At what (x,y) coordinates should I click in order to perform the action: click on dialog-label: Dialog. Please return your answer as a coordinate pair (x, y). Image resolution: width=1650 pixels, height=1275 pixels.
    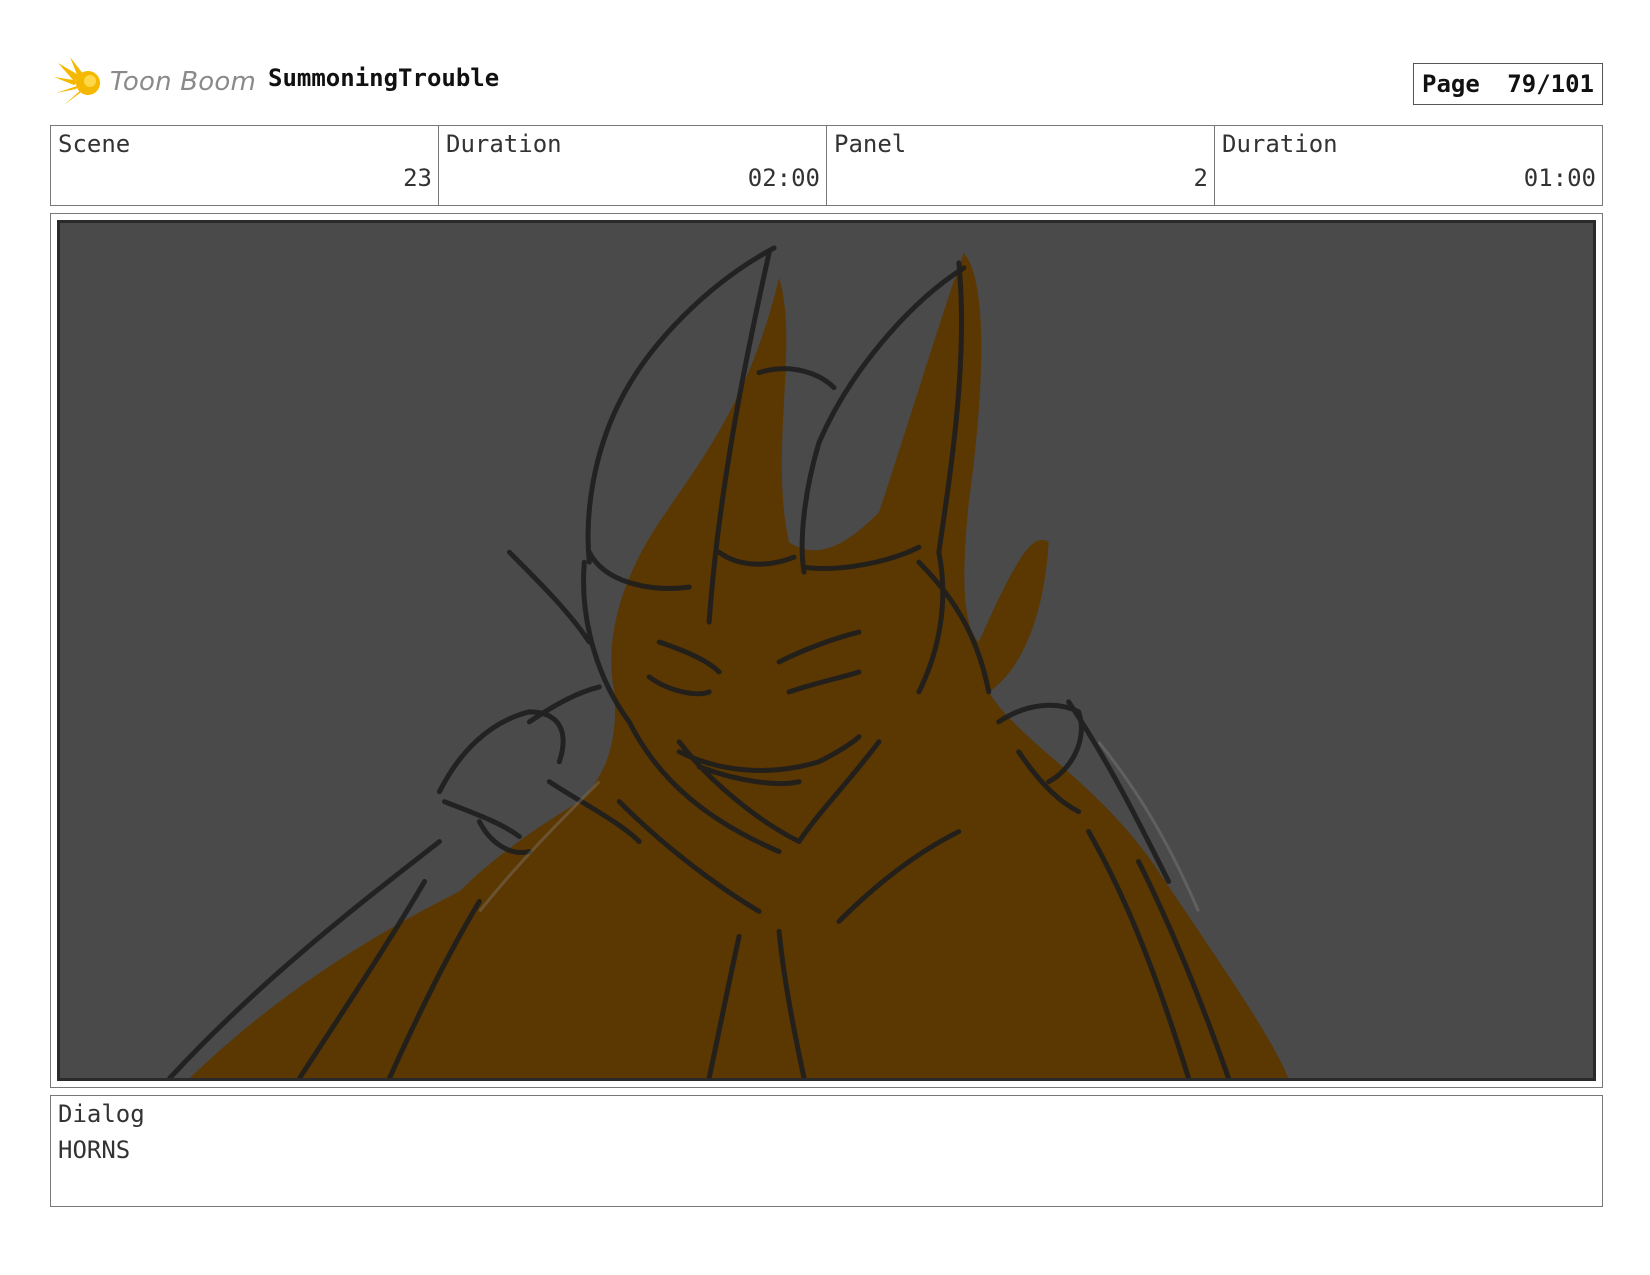
    Looking at the image, I should click on (101, 1114).